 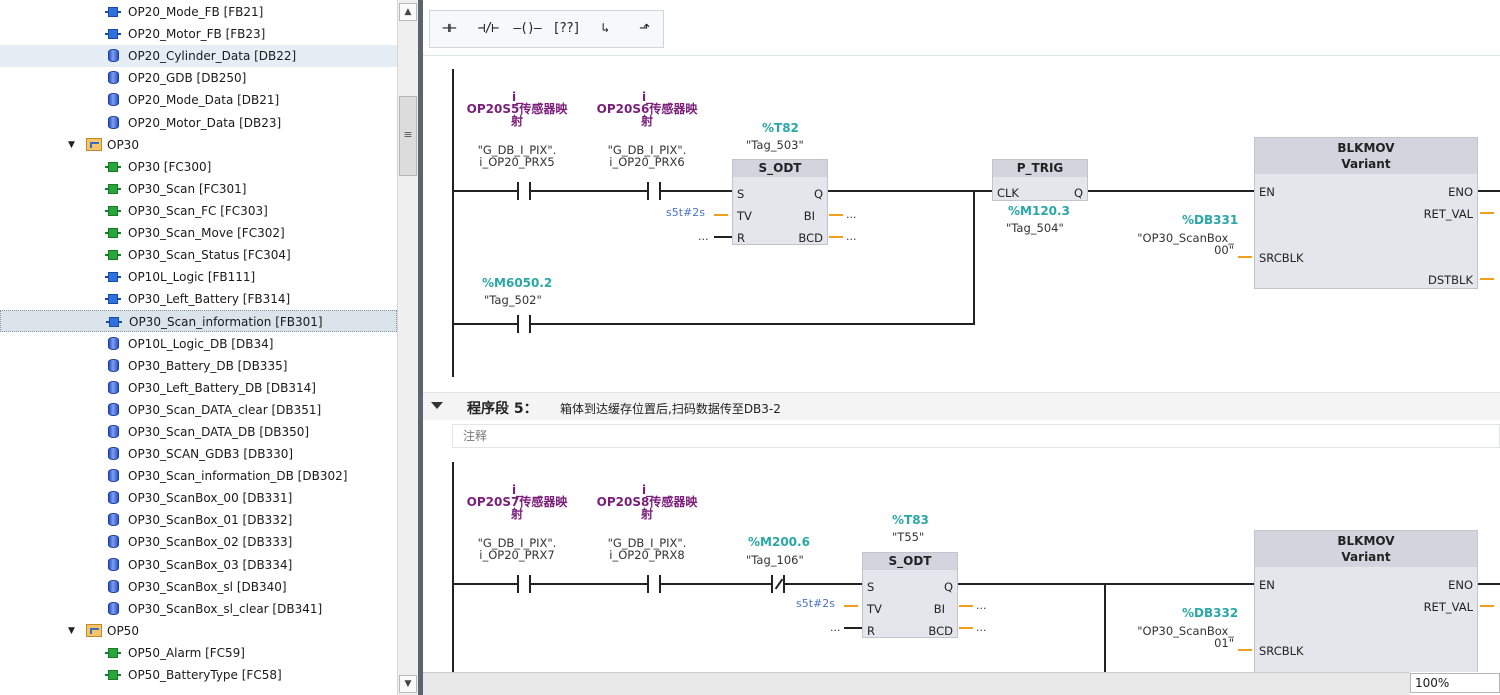 I want to click on tree-item: OP30_Scan_Move [FC302], so click(x=198, y=233).